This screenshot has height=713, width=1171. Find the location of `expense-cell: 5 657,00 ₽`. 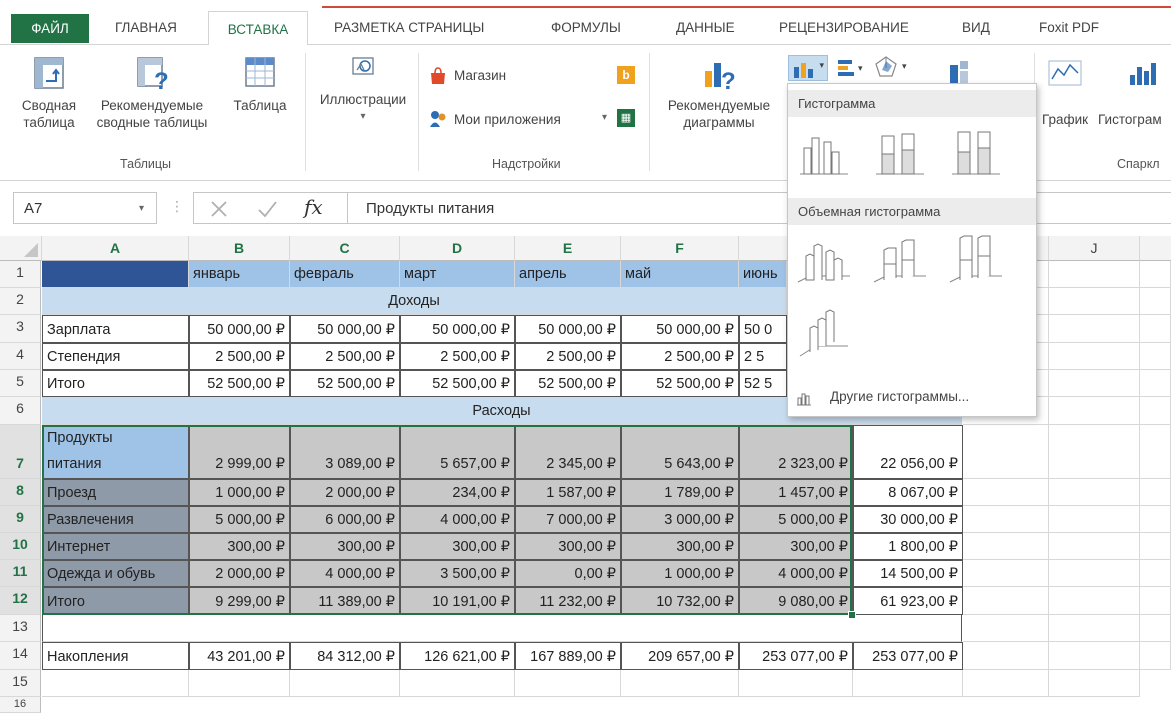

expense-cell: 5 657,00 ₽ is located at coordinates (457, 452).